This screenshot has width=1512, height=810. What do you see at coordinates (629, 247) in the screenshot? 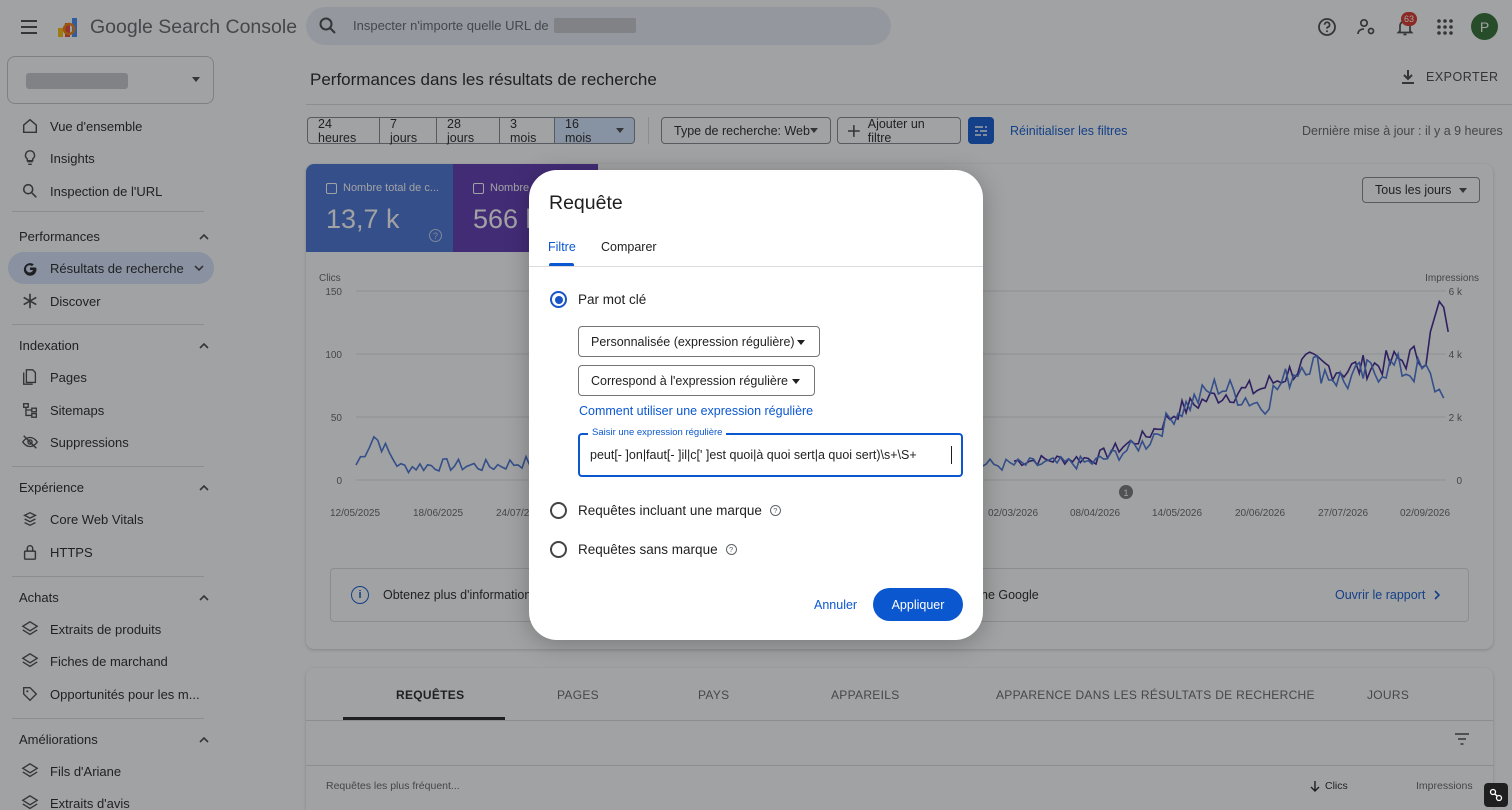
I see `tab-compare: Comparer` at bounding box center [629, 247].